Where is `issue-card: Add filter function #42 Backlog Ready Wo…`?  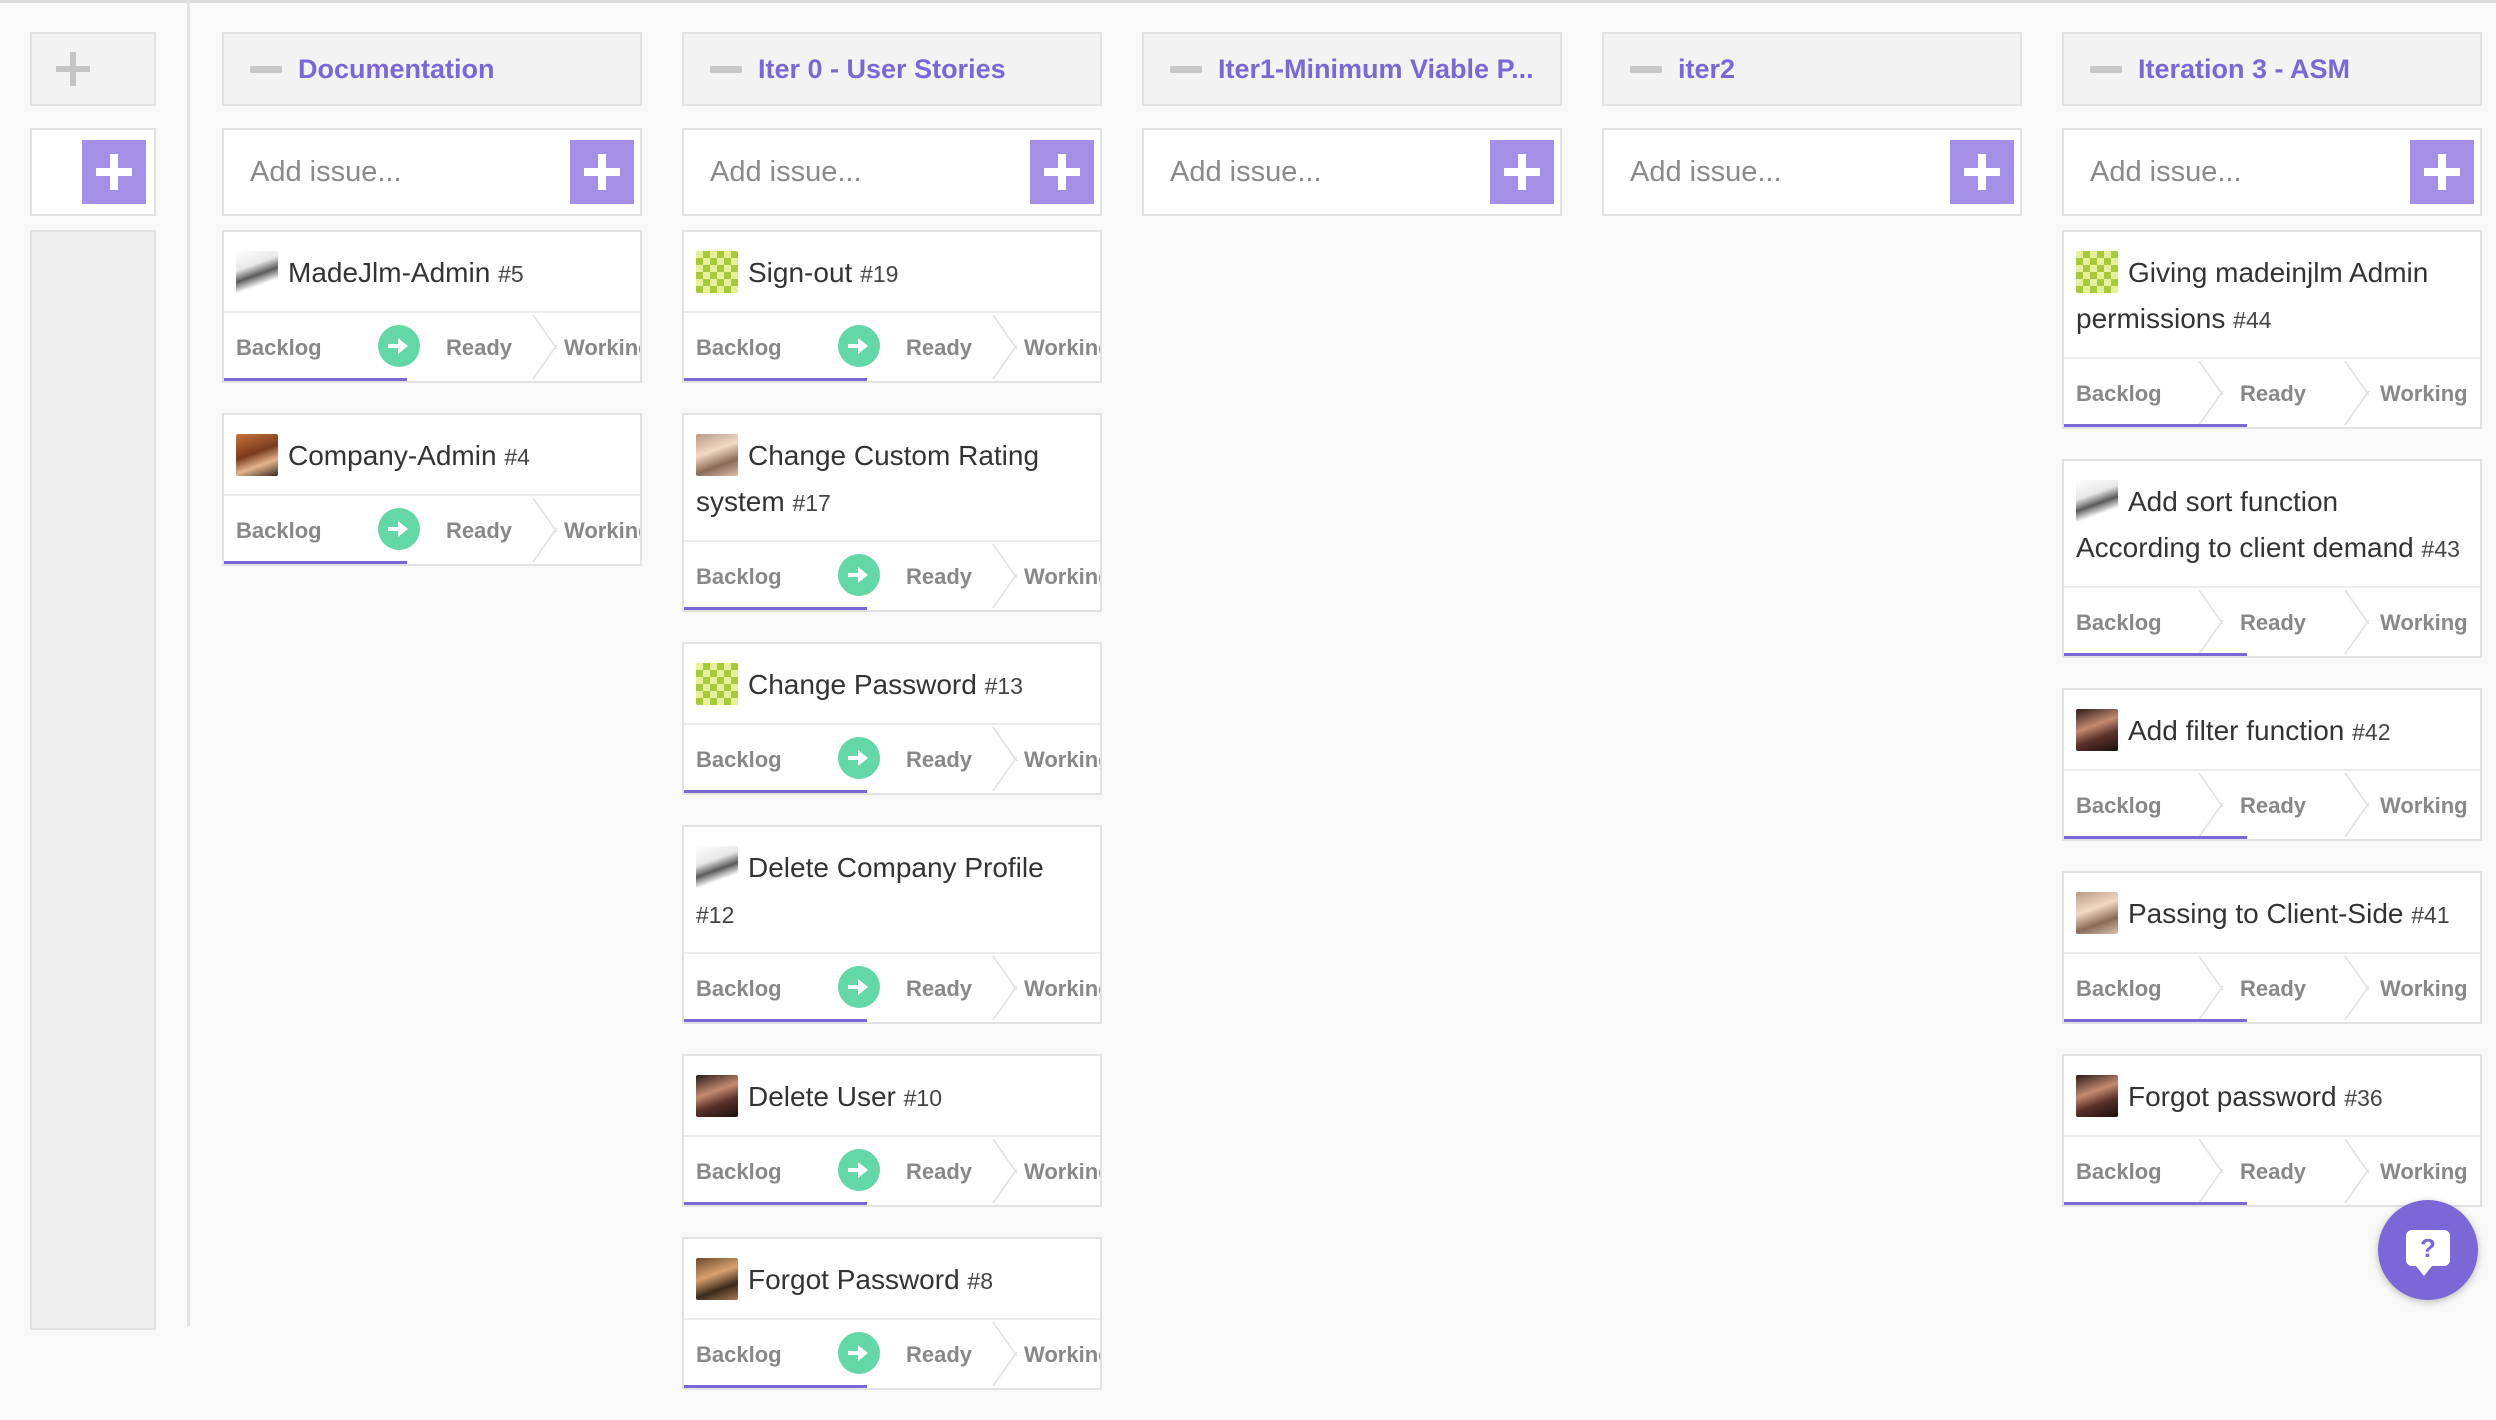
issue-card: Add filter function #42 Backlog Ready Wo… is located at coordinates (2272, 764).